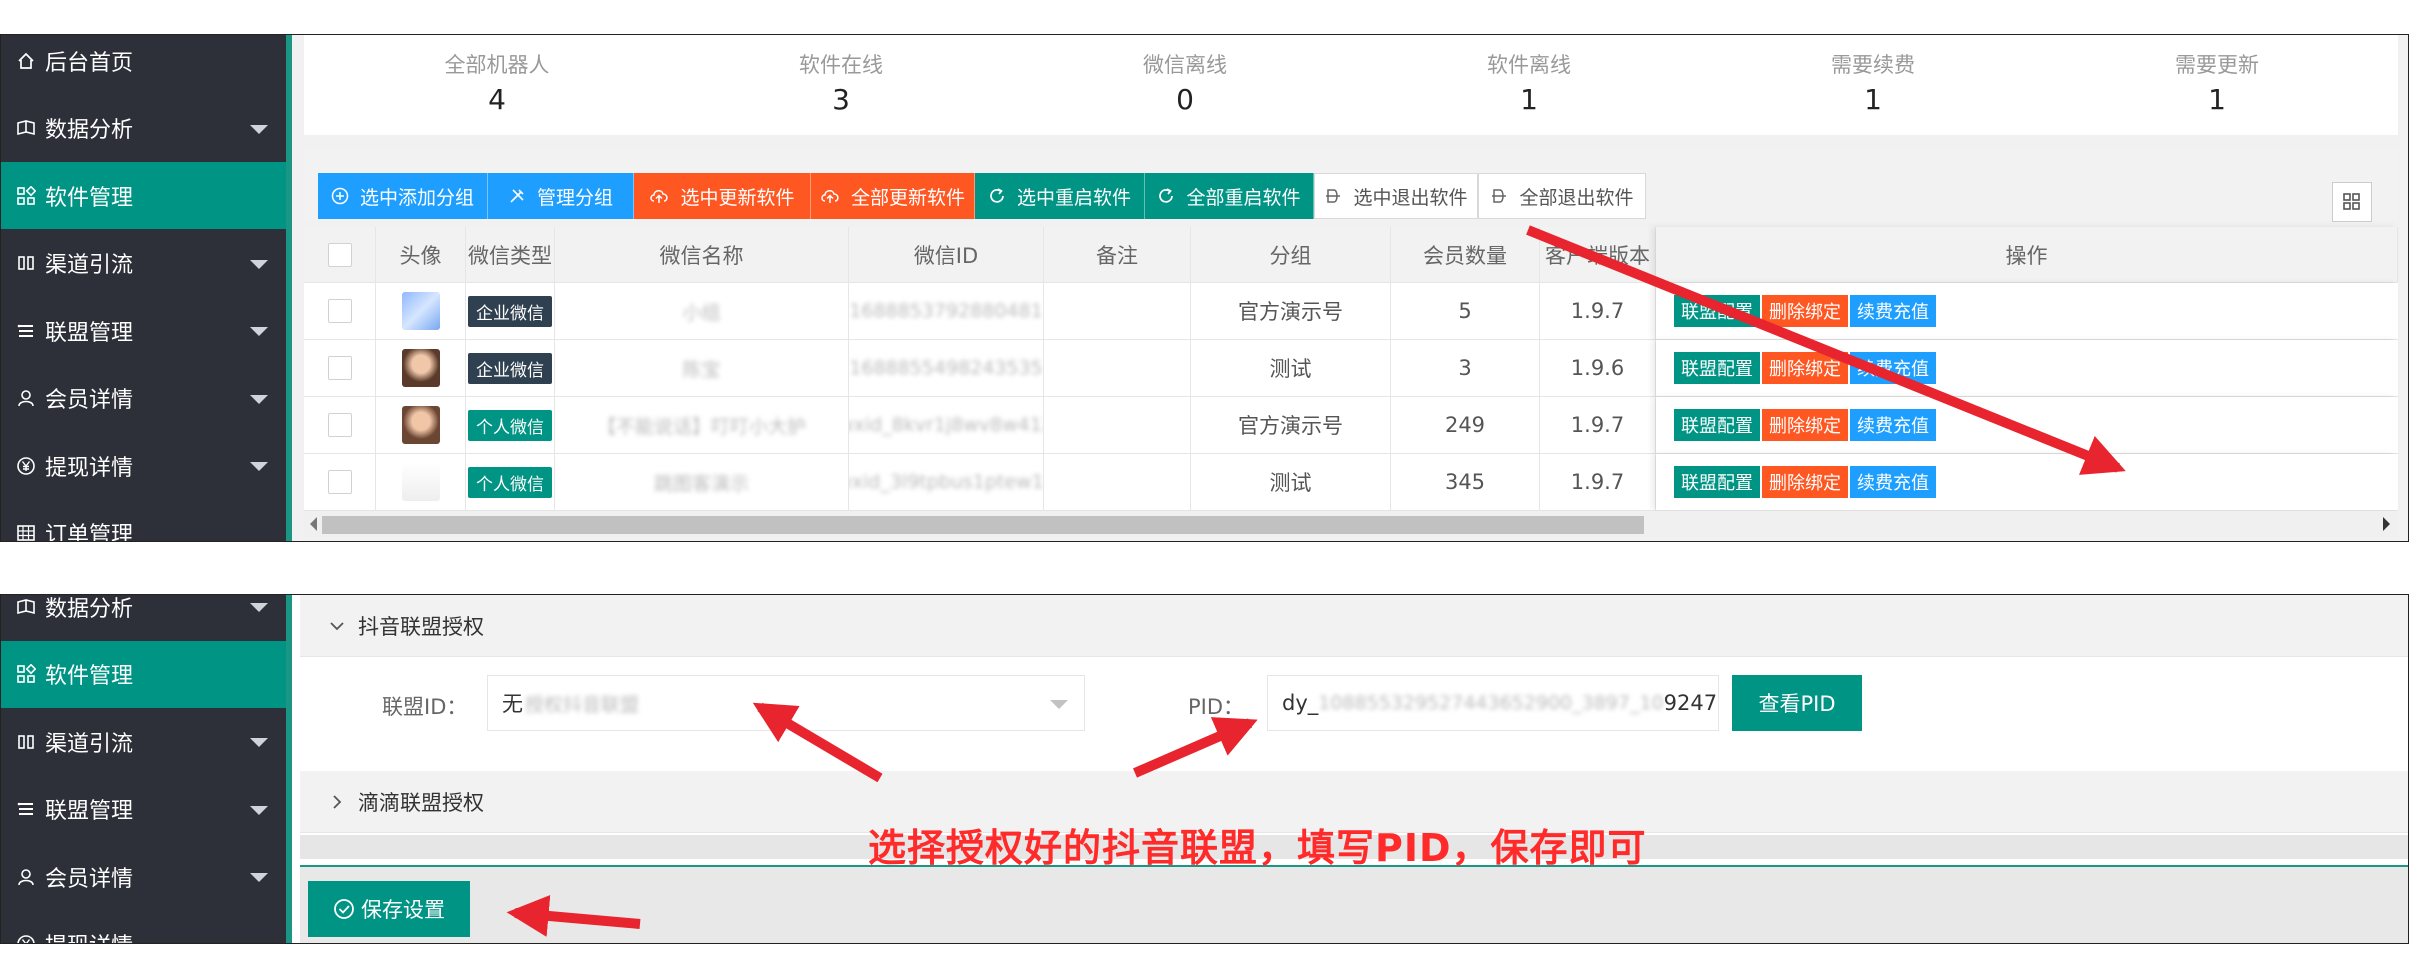 The width and height of the screenshot is (2409, 978). Describe the element at coordinates (143, 64) in the screenshot. I see `sidebar-item: 后台首页` at that location.